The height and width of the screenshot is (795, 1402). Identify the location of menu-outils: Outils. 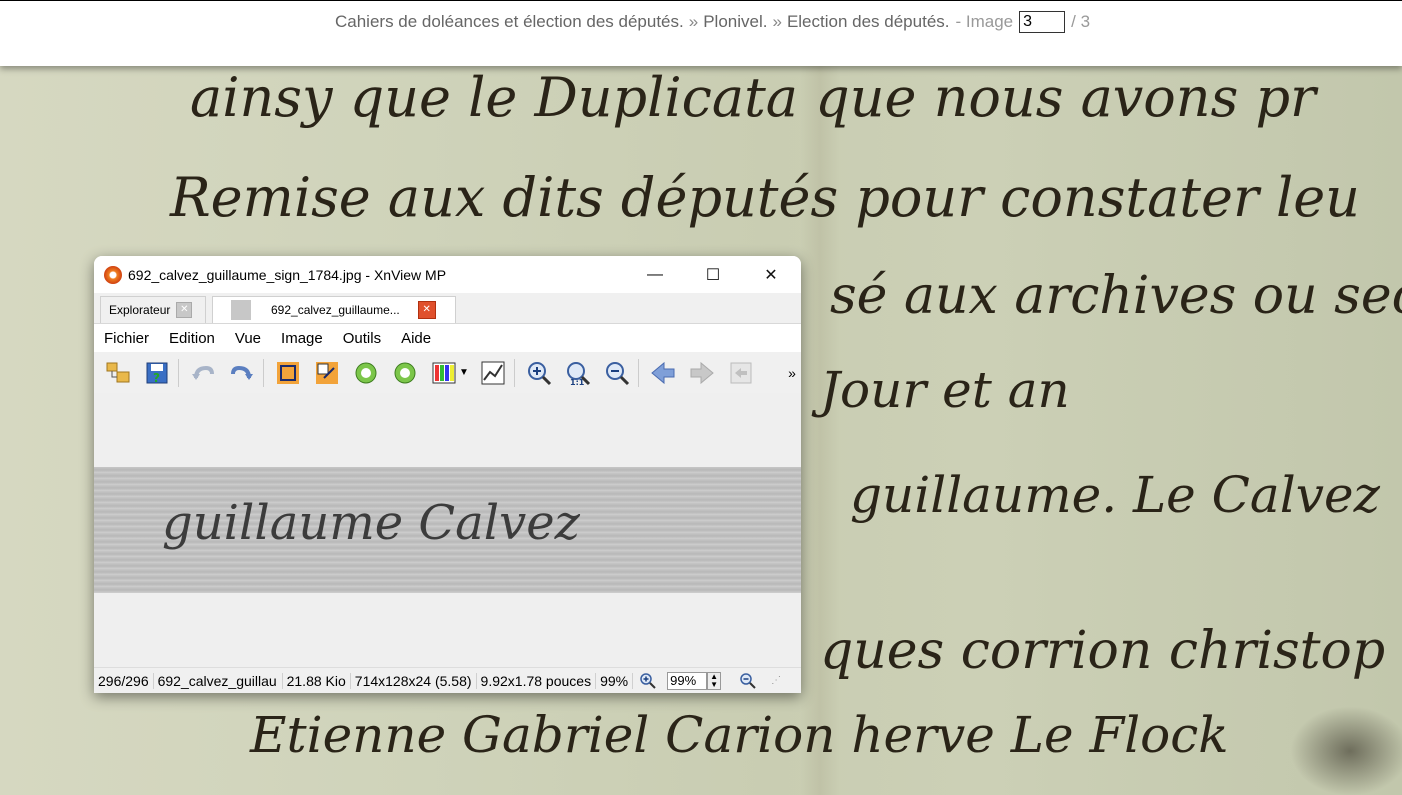
(362, 338).